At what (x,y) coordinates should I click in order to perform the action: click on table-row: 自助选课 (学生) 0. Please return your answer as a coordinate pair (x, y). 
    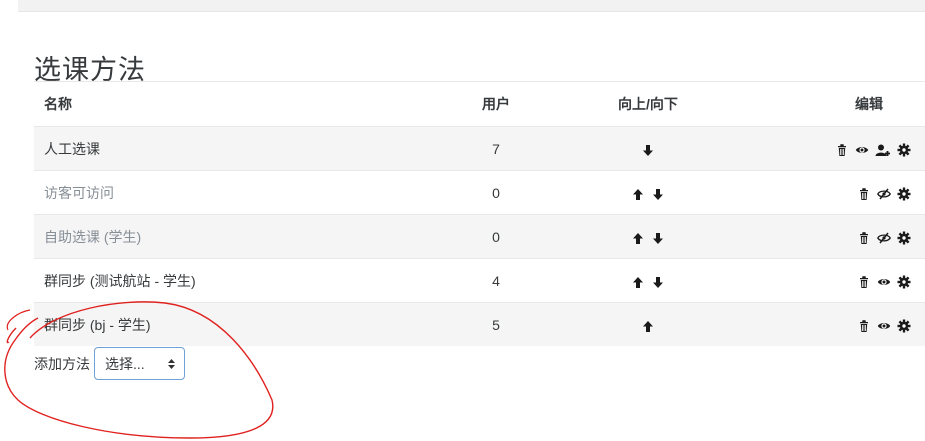
    Looking at the image, I should click on (479, 236).